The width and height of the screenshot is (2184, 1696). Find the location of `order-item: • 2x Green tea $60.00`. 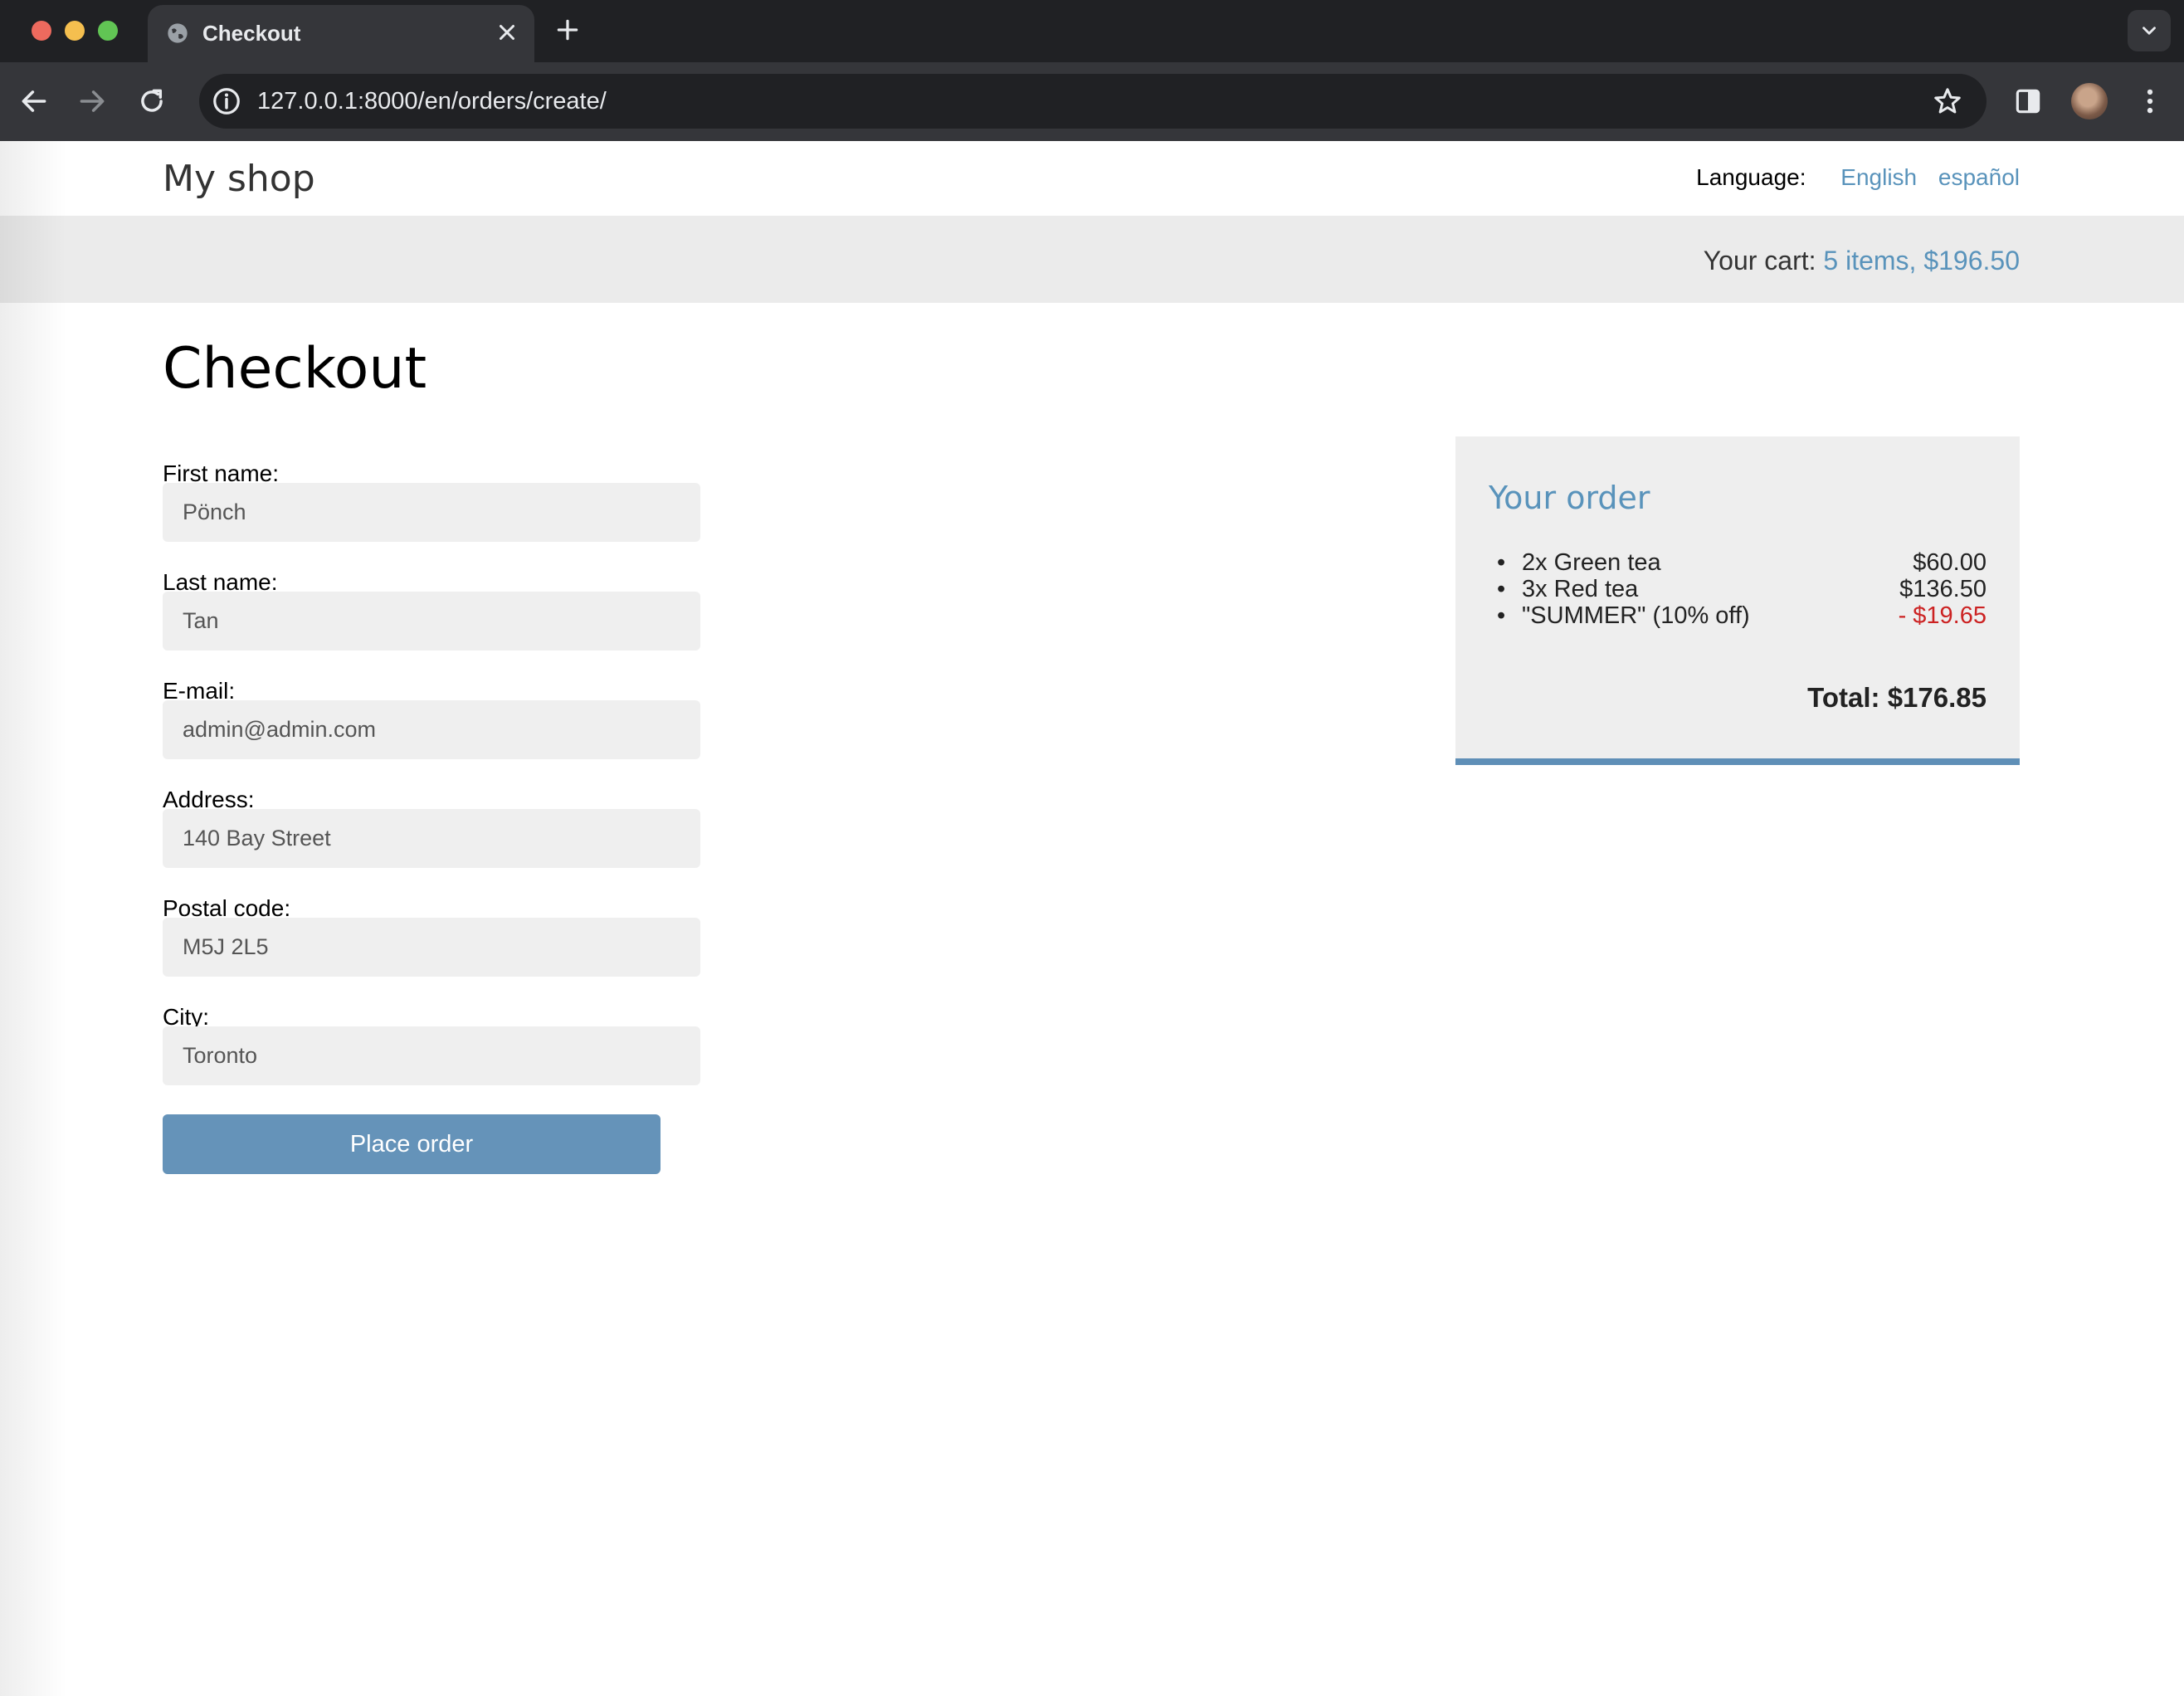

order-item: • 2x Green tea $60.00 is located at coordinates (1742, 562).